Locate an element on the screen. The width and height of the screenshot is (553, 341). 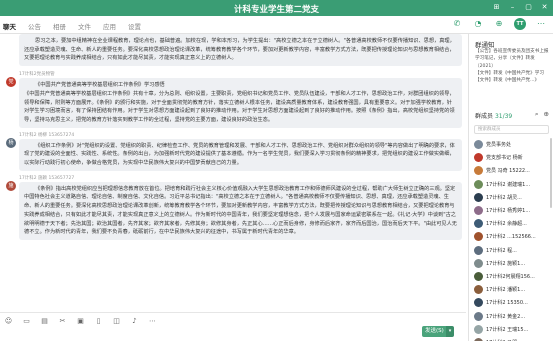
send-options-icon: ▾ is located at coordinates (450, 331).